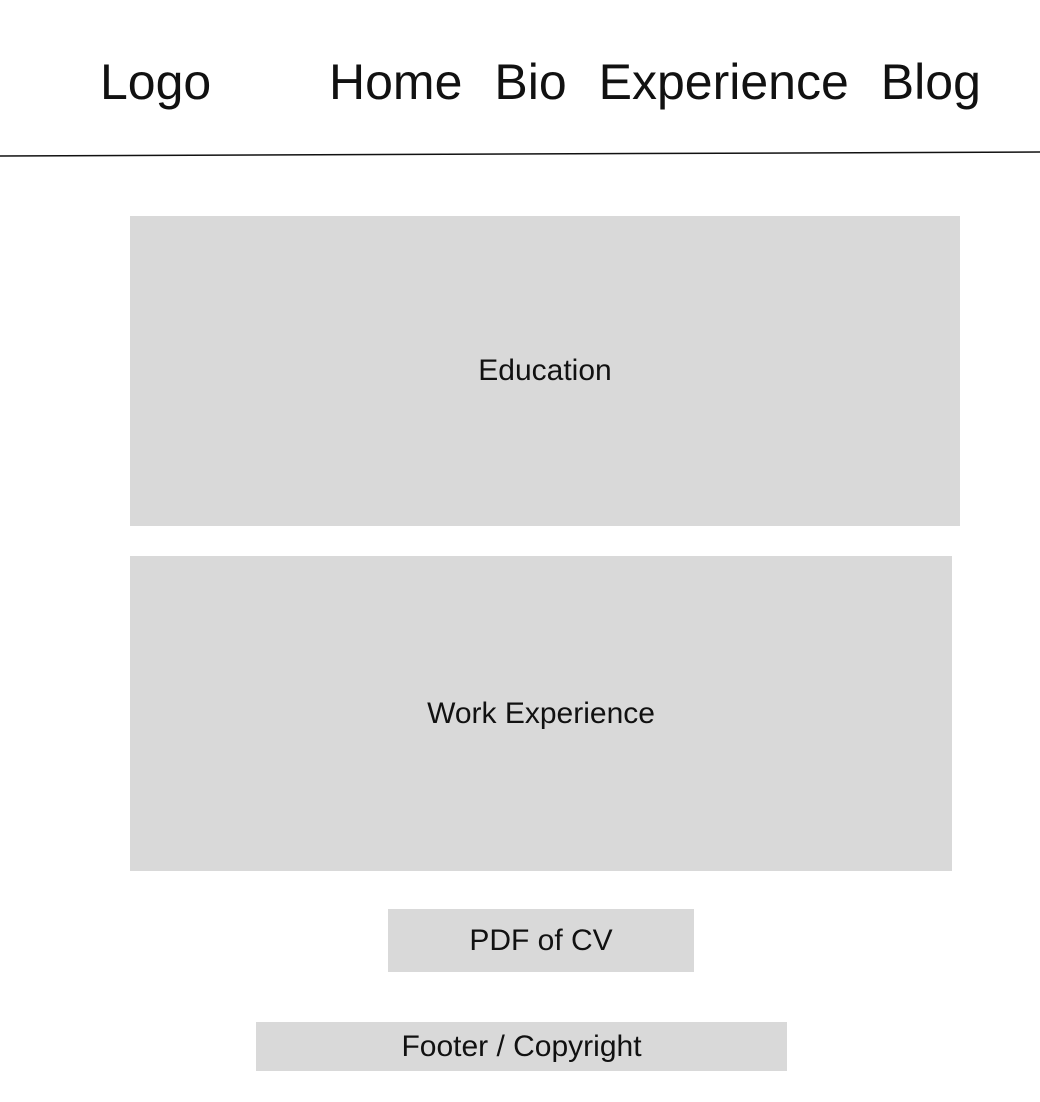  What do you see at coordinates (155, 82) in the screenshot?
I see `logo: Logo` at bounding box center [155, 82].